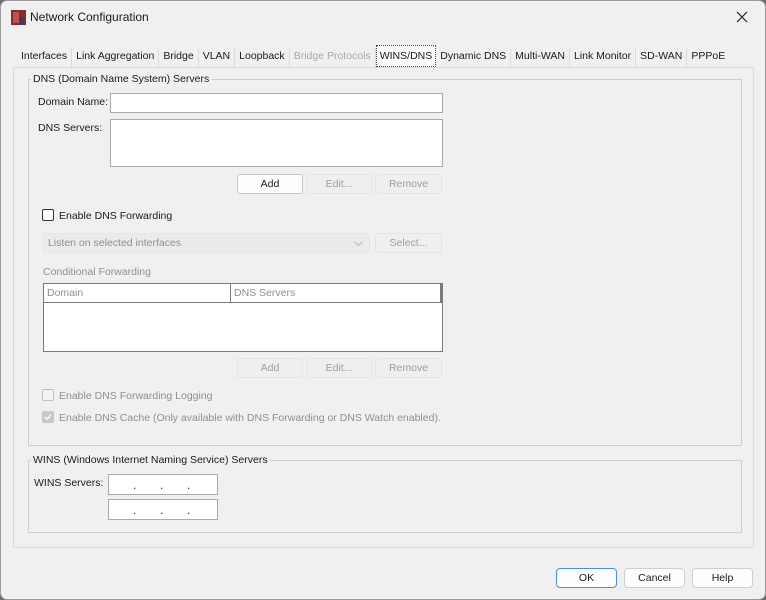 Image resolution: width=766 pixels, height=600 pixels. Describe the element at coordinates (217, 57) in the screenshot. I see `tab-vlan: VLAN` at that location.